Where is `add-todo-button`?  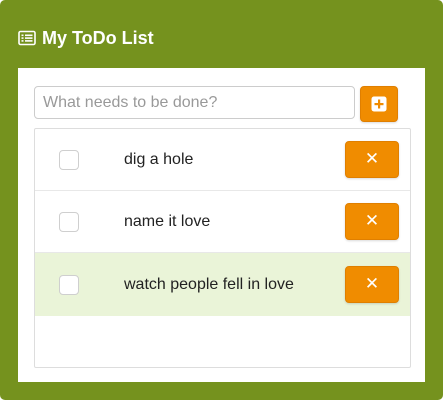 add-todo-button is located at coordinates (379, 104).